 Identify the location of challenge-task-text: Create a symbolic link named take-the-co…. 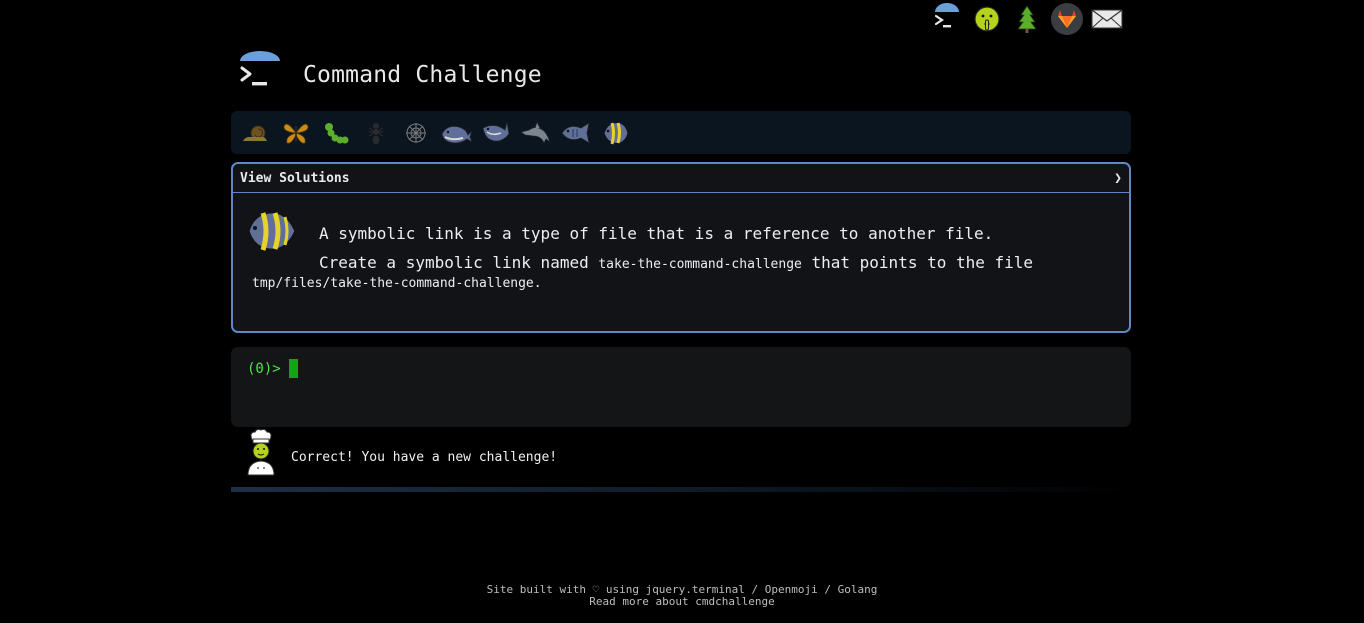
(682, 264).